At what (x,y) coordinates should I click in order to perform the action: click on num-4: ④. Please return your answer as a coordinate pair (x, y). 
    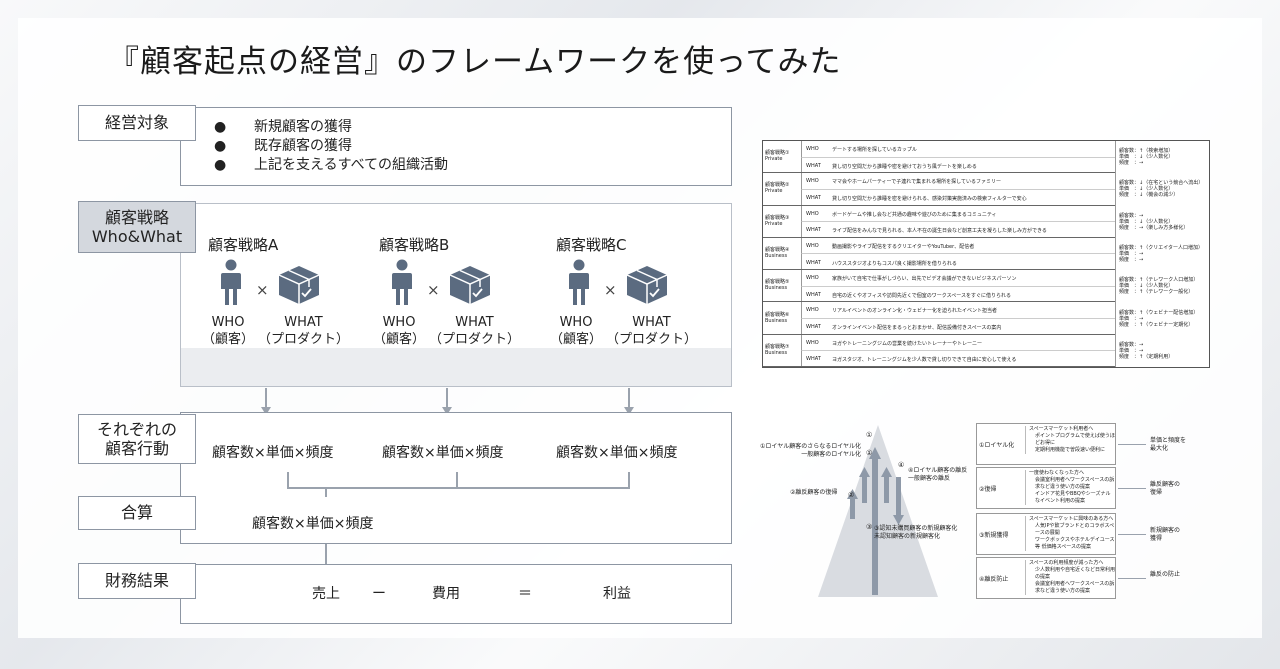
    Looking at the image, I should click on (901, 465).